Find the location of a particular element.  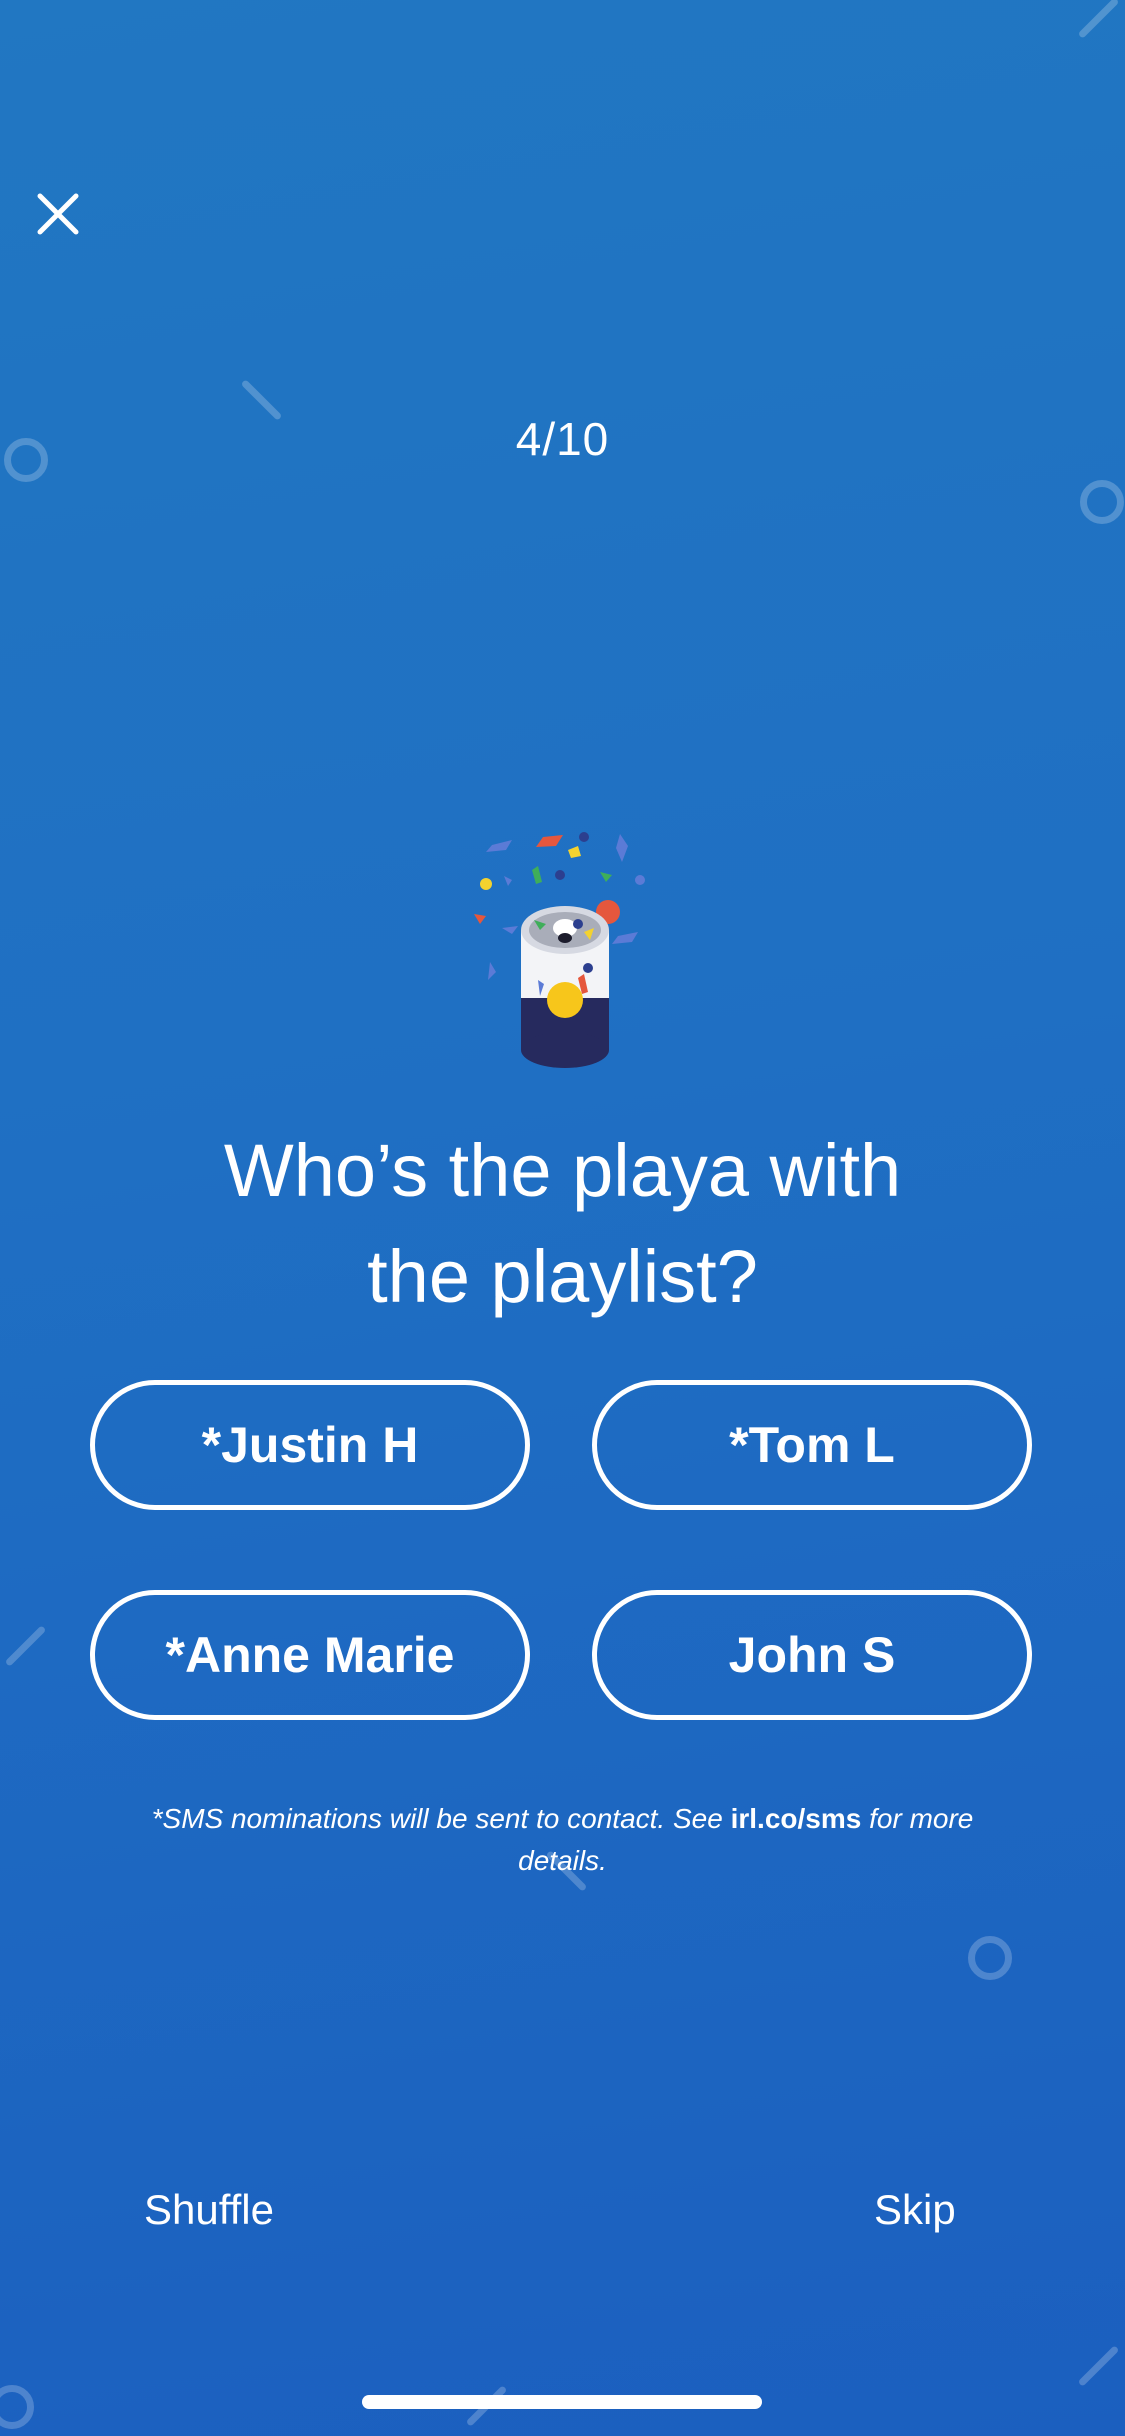

option-button-tom-l: *Tom L is located at coordinates (812, 1445).